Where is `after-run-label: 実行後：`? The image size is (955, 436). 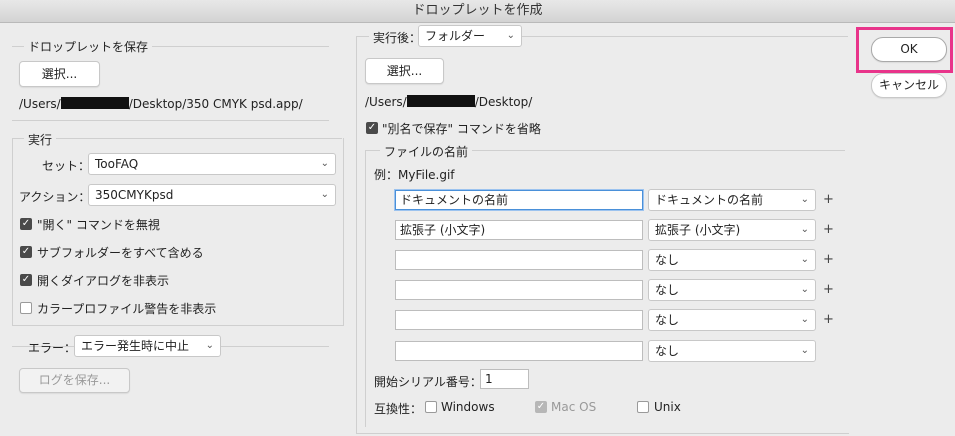 after-run-label: 実行後： is located at coordinates (397, 37).